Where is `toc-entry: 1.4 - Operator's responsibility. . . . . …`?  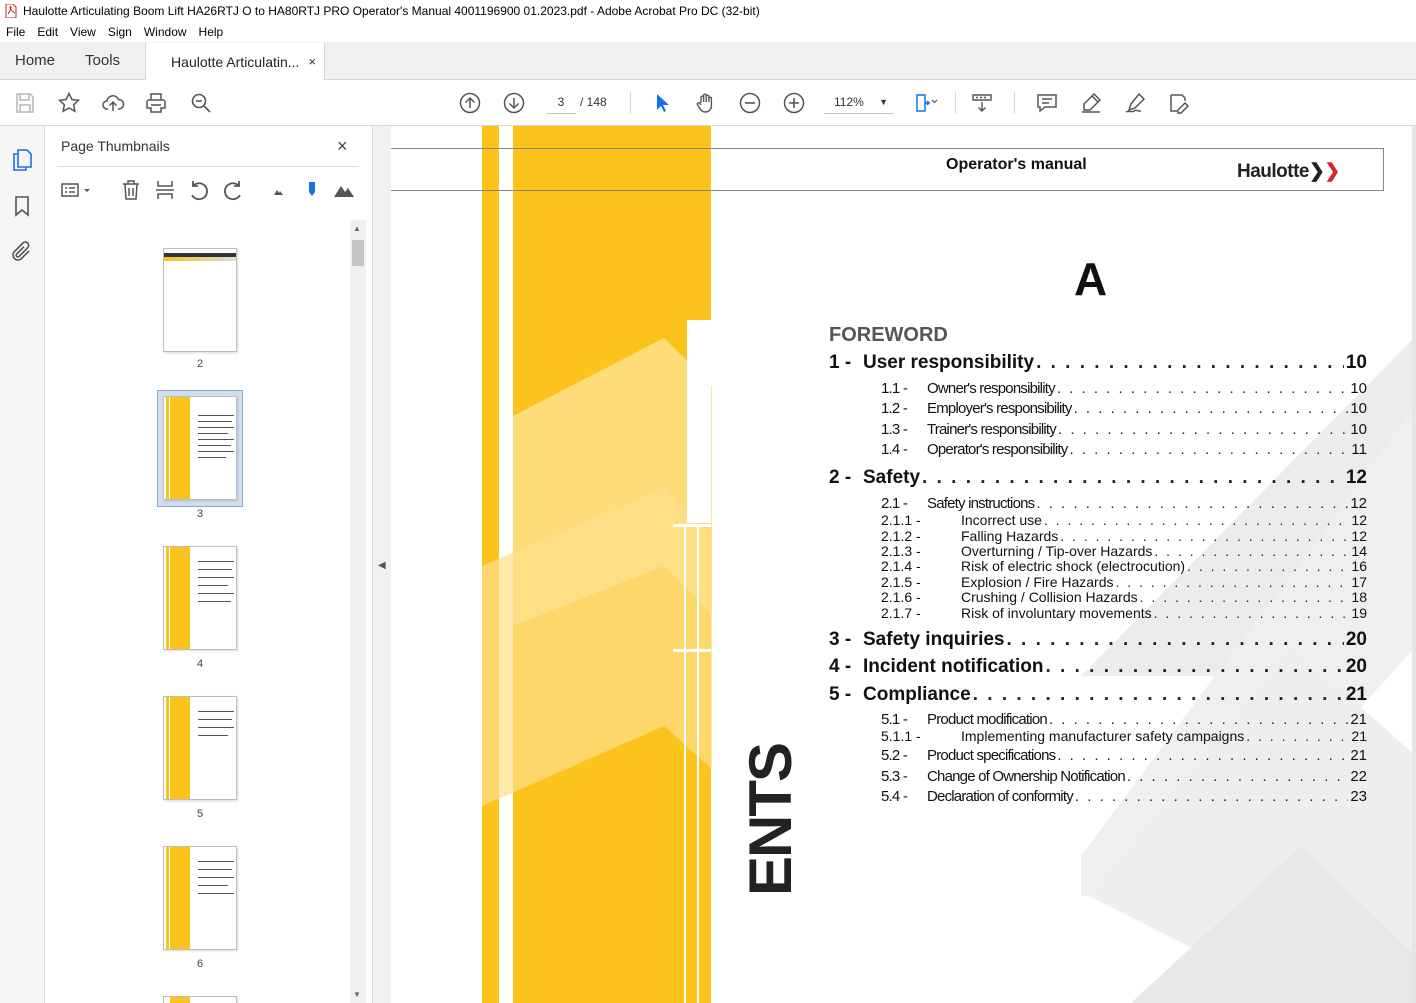
toc-entry: 1.4 - Operator's responsibility. . . . . … is located at coordinates (1124, 449).